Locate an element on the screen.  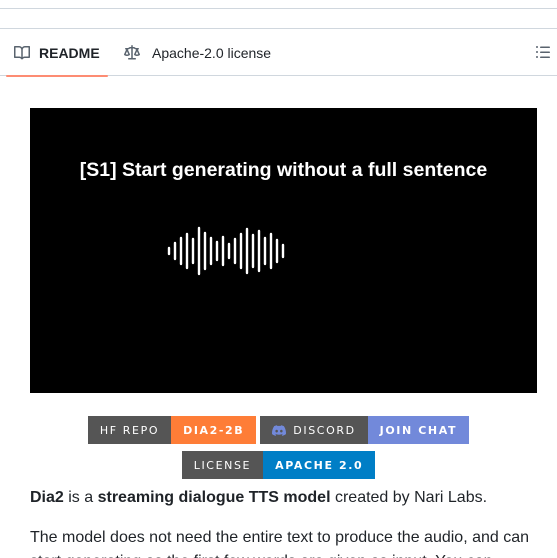
discord-badge-value: JOIN CHAT is located at coordinates (418, 430).